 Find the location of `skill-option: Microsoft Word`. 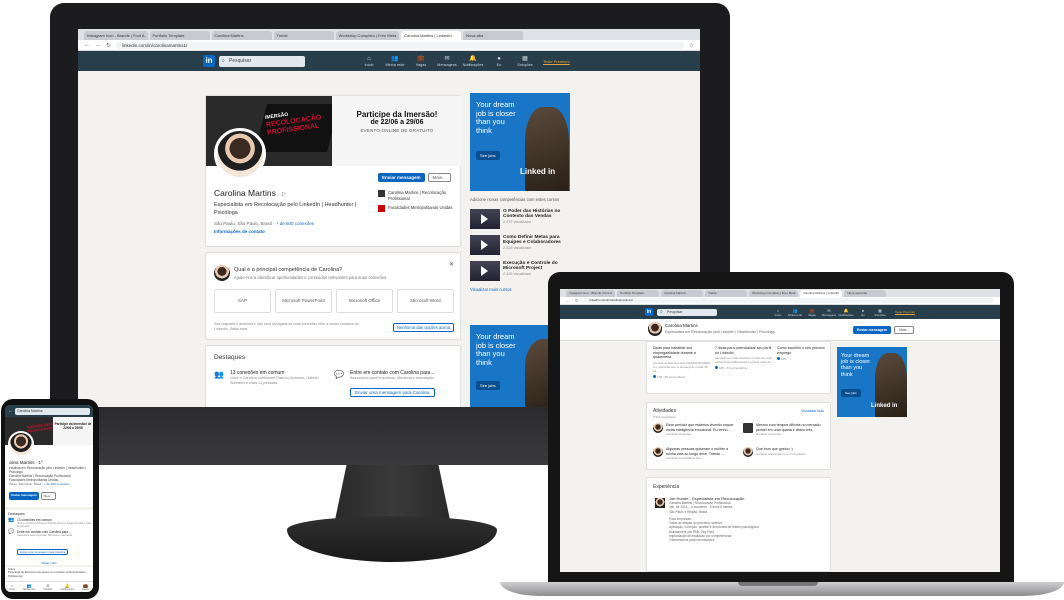

skill-option: Microsoft Word is located at coordinates (425, 301).